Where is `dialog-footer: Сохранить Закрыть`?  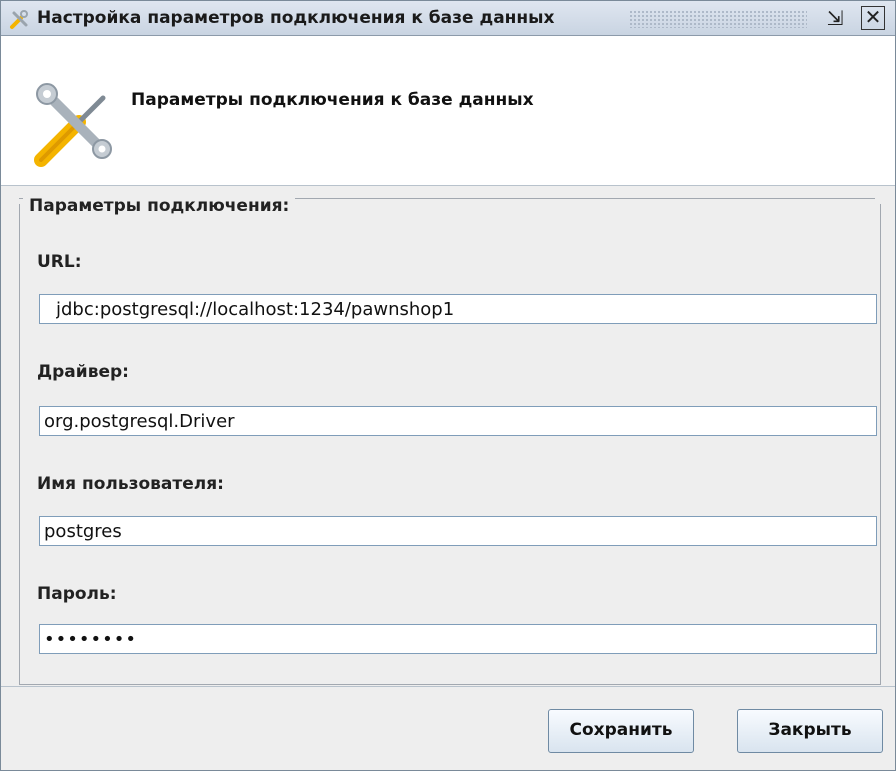
dialog-footer: Сохранить Закрыть is located at coordinates (448, 728).